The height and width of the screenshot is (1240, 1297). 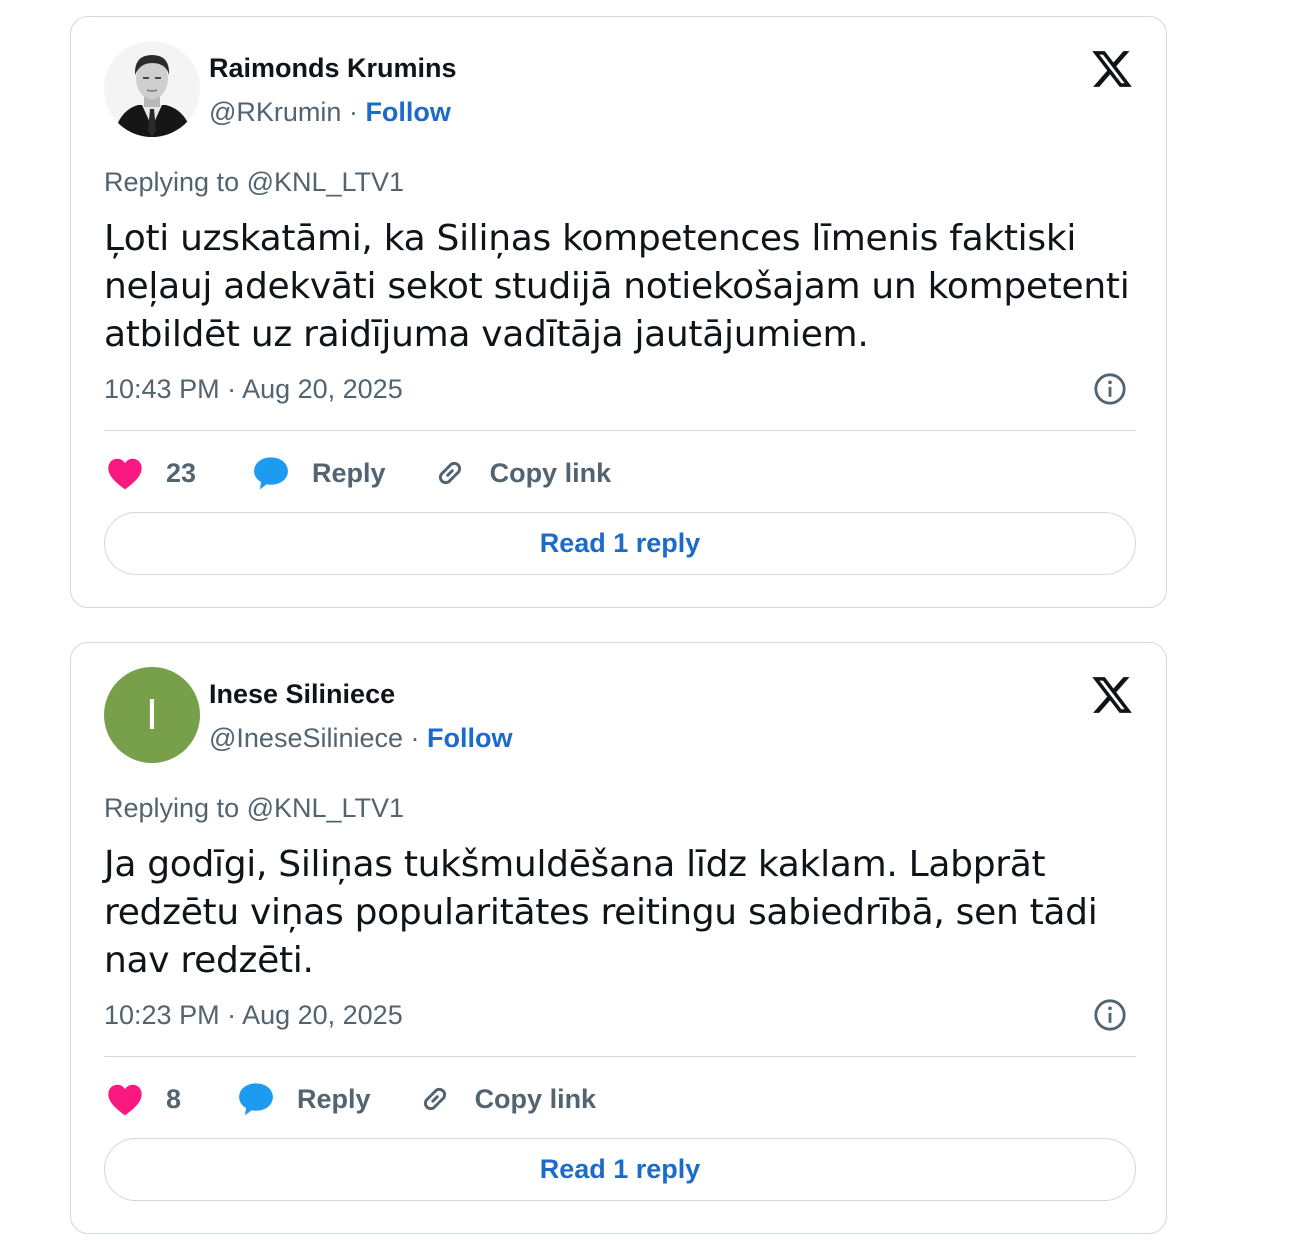 What do you see at coordinates (151, 473) in the screenshot?
I see `like-button: 23` at bounding box center [151, 473].